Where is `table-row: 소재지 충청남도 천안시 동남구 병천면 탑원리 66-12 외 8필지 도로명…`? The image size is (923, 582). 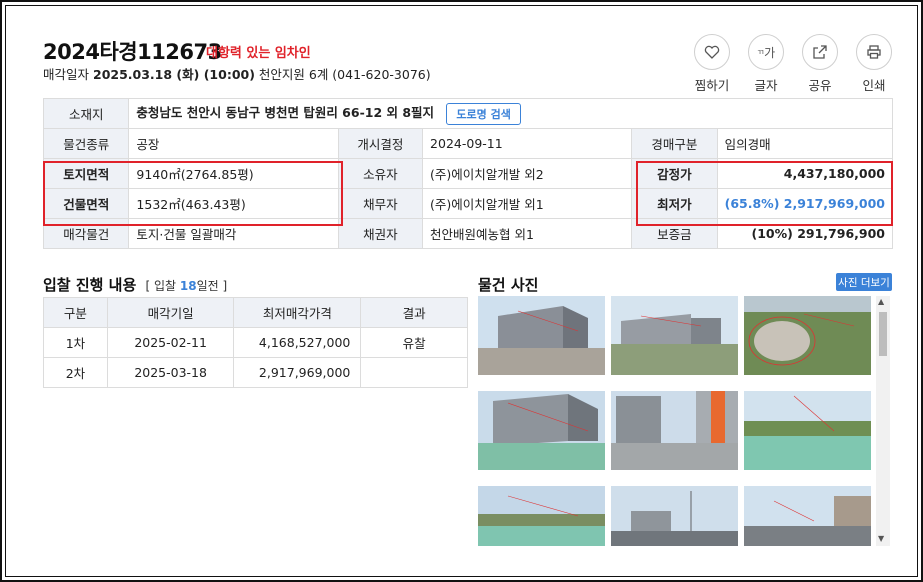
table-row: 소재지 충청남도 천안시 동남구 병천면 탑원리 66-12 외 8필지 도로명… is located at coordinates (467, 113).